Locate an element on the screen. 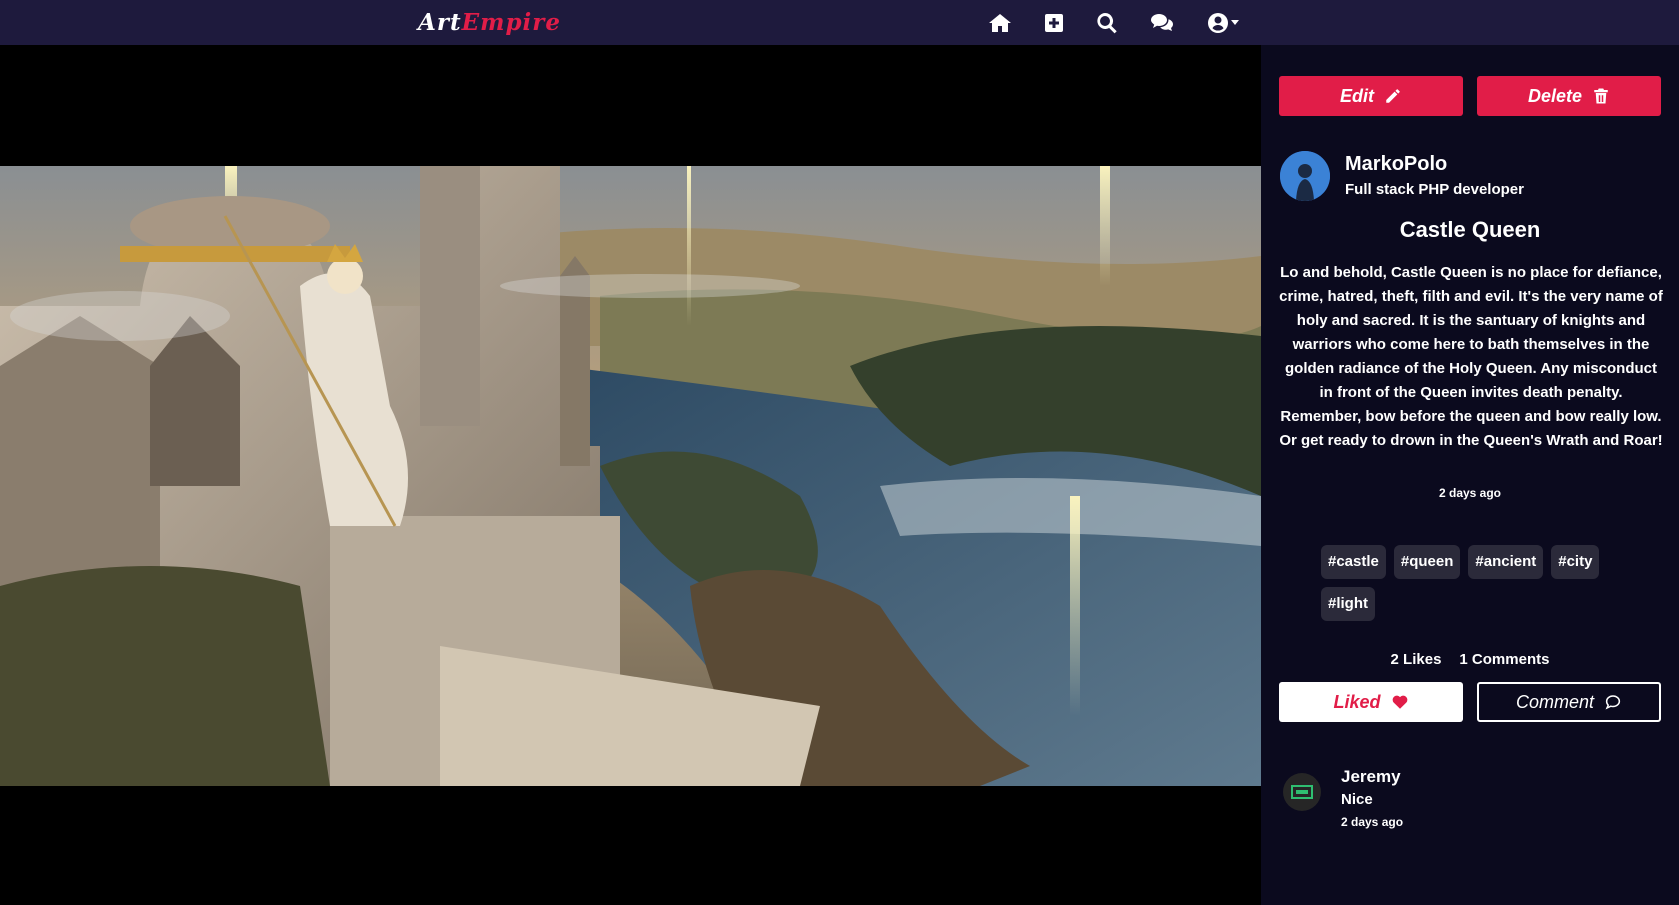  speech-bubble-icon is located at coordinates (1613, 702).